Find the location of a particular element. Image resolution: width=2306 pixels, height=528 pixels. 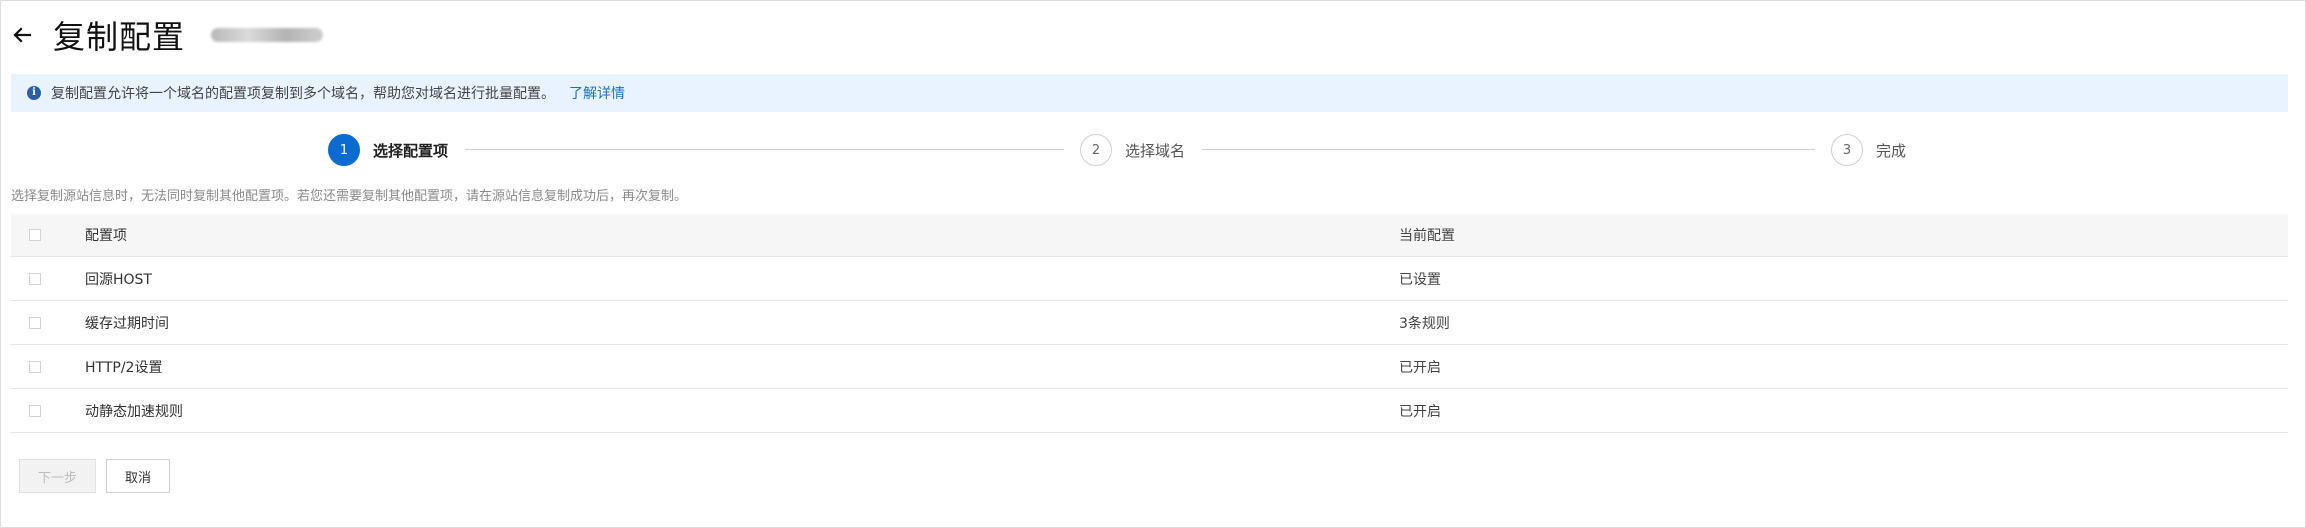

config-item-name: 动静态加速规则 is located at coordinates (134, 411).